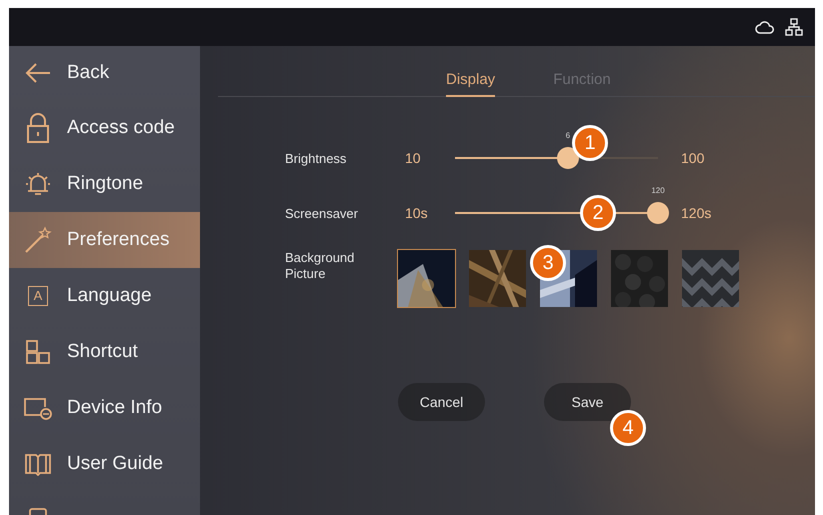  Describe the element at coordinates (102, 352) in the screenshot. I see `item-label: Shortcut` at that location.